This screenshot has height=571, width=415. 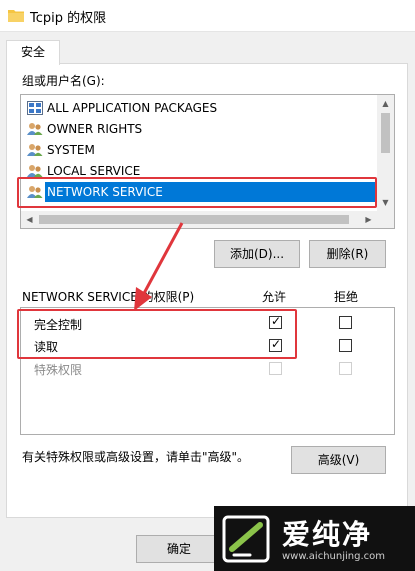 What do you see at coordinates (58, 370) in the screenshot?
I see `permission-special-label: 特殊权限` at bounding box center [58, 370].